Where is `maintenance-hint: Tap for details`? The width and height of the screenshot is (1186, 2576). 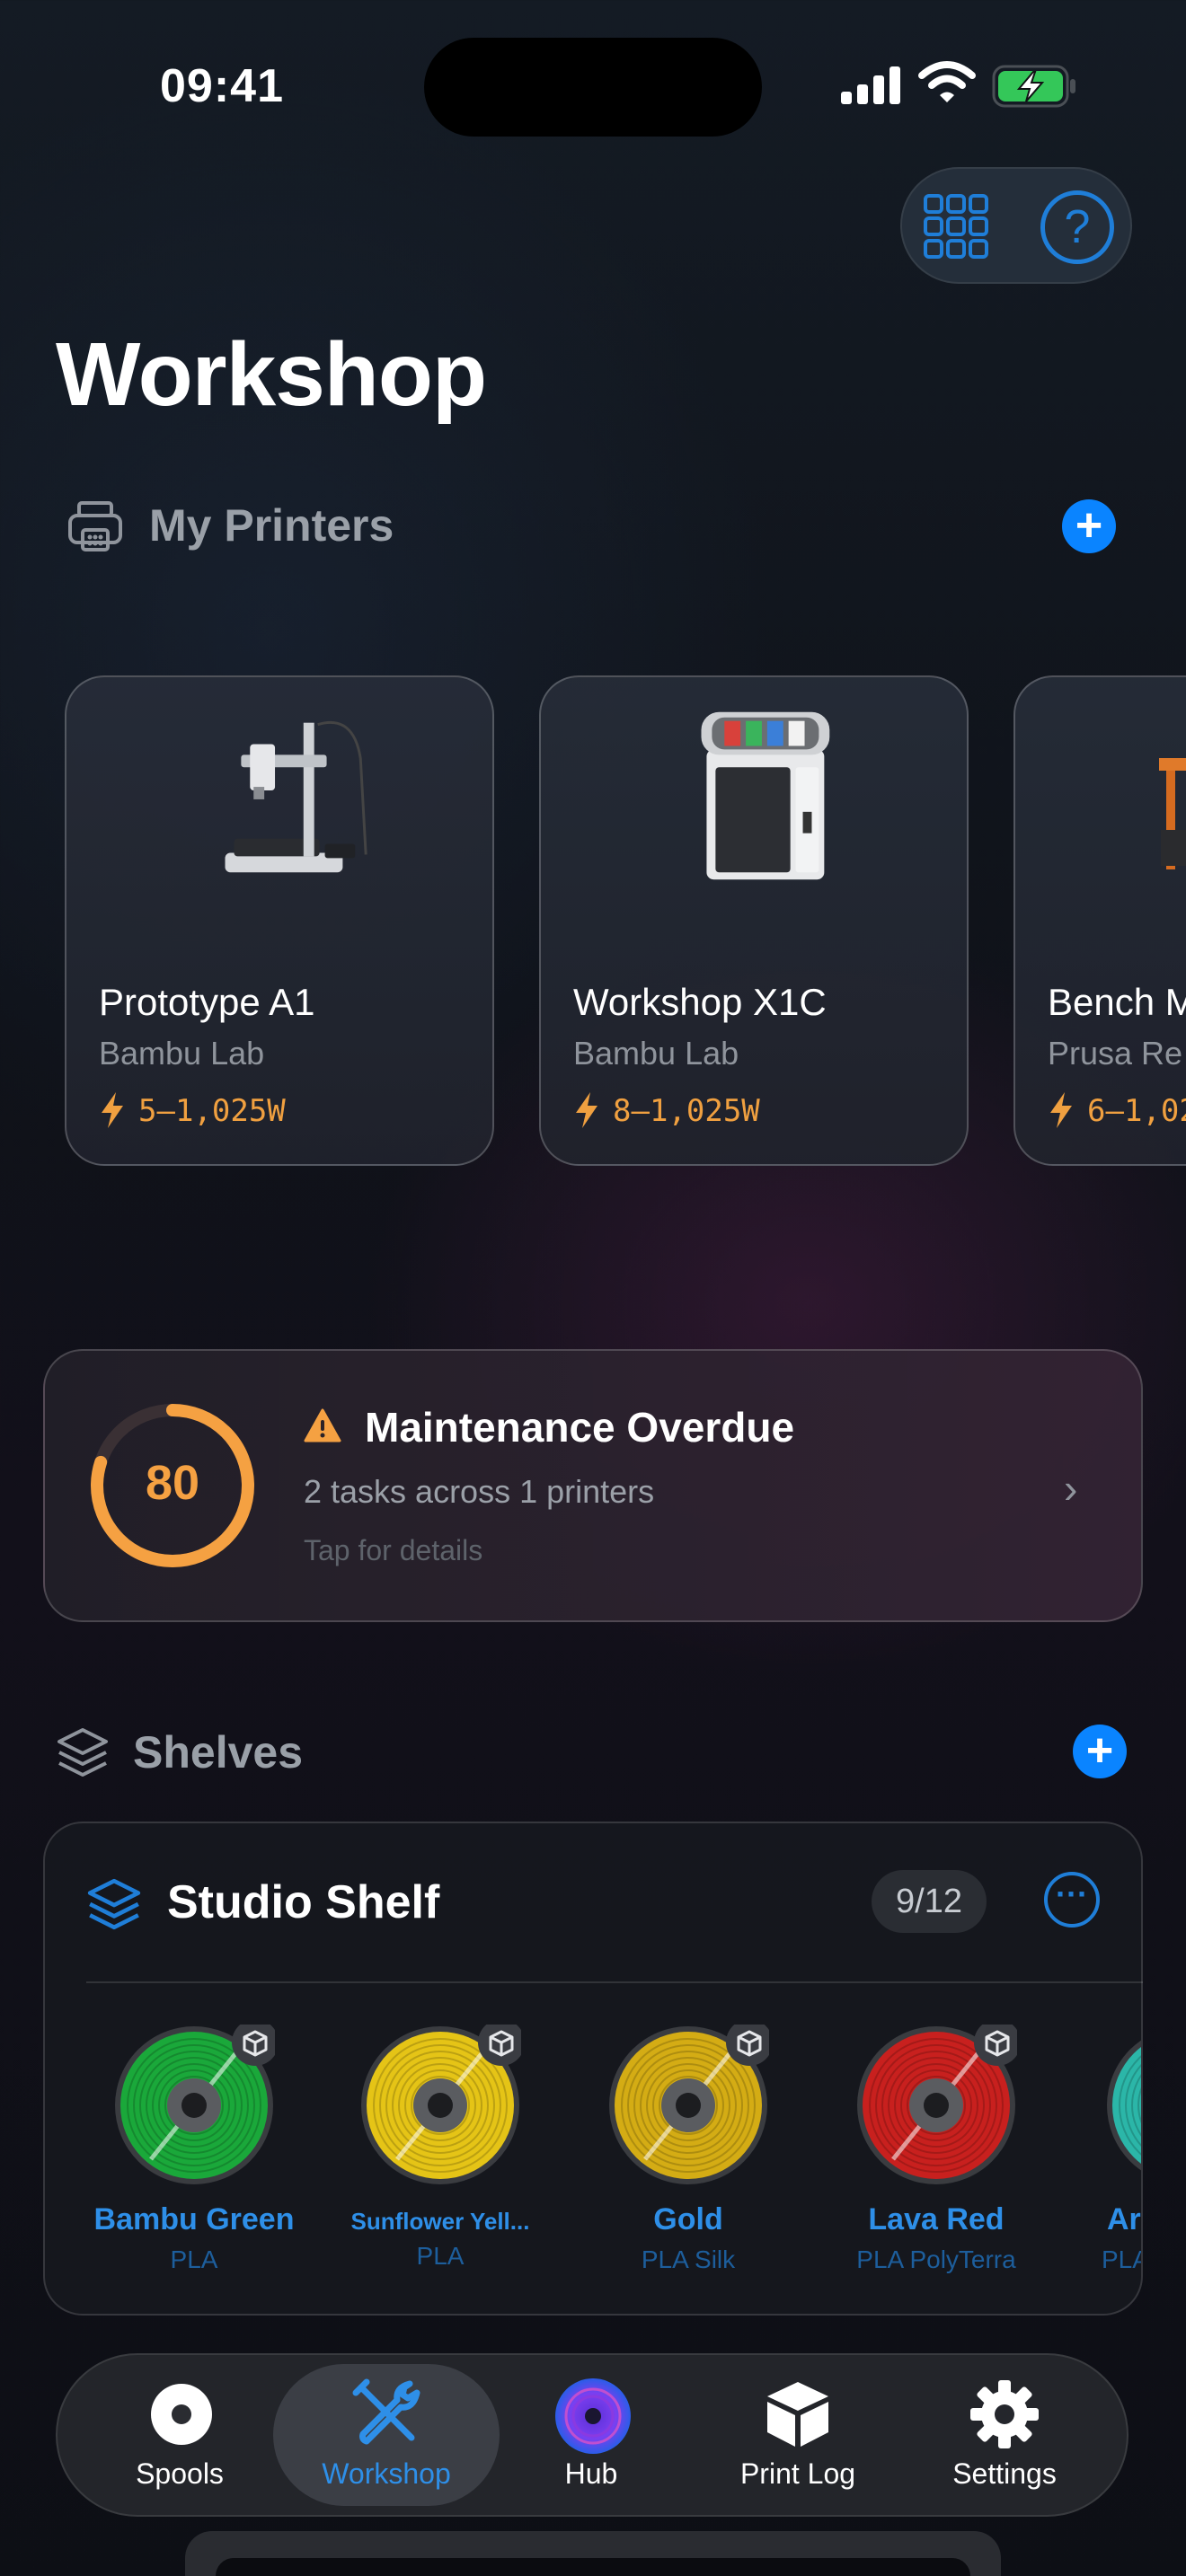 maintenance-hint: Tap for details is located at coordinates (393, 1550).